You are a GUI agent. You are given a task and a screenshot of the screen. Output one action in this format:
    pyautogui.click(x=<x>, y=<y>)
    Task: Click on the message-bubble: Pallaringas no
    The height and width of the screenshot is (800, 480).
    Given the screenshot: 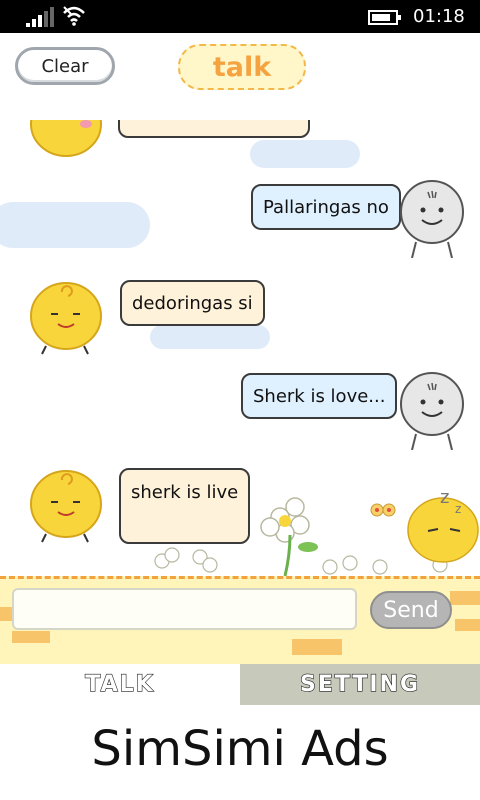 What is the action you would take?
    pyautogui.click(x=326, y=207)
    